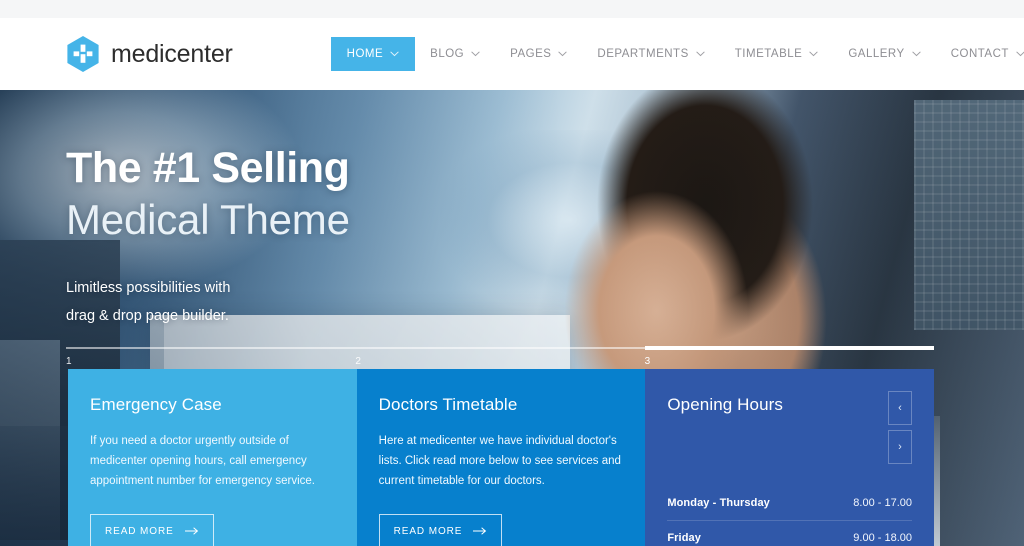  I want to click on nav-item-timetable: TIMETABLE, so click(777, 54).